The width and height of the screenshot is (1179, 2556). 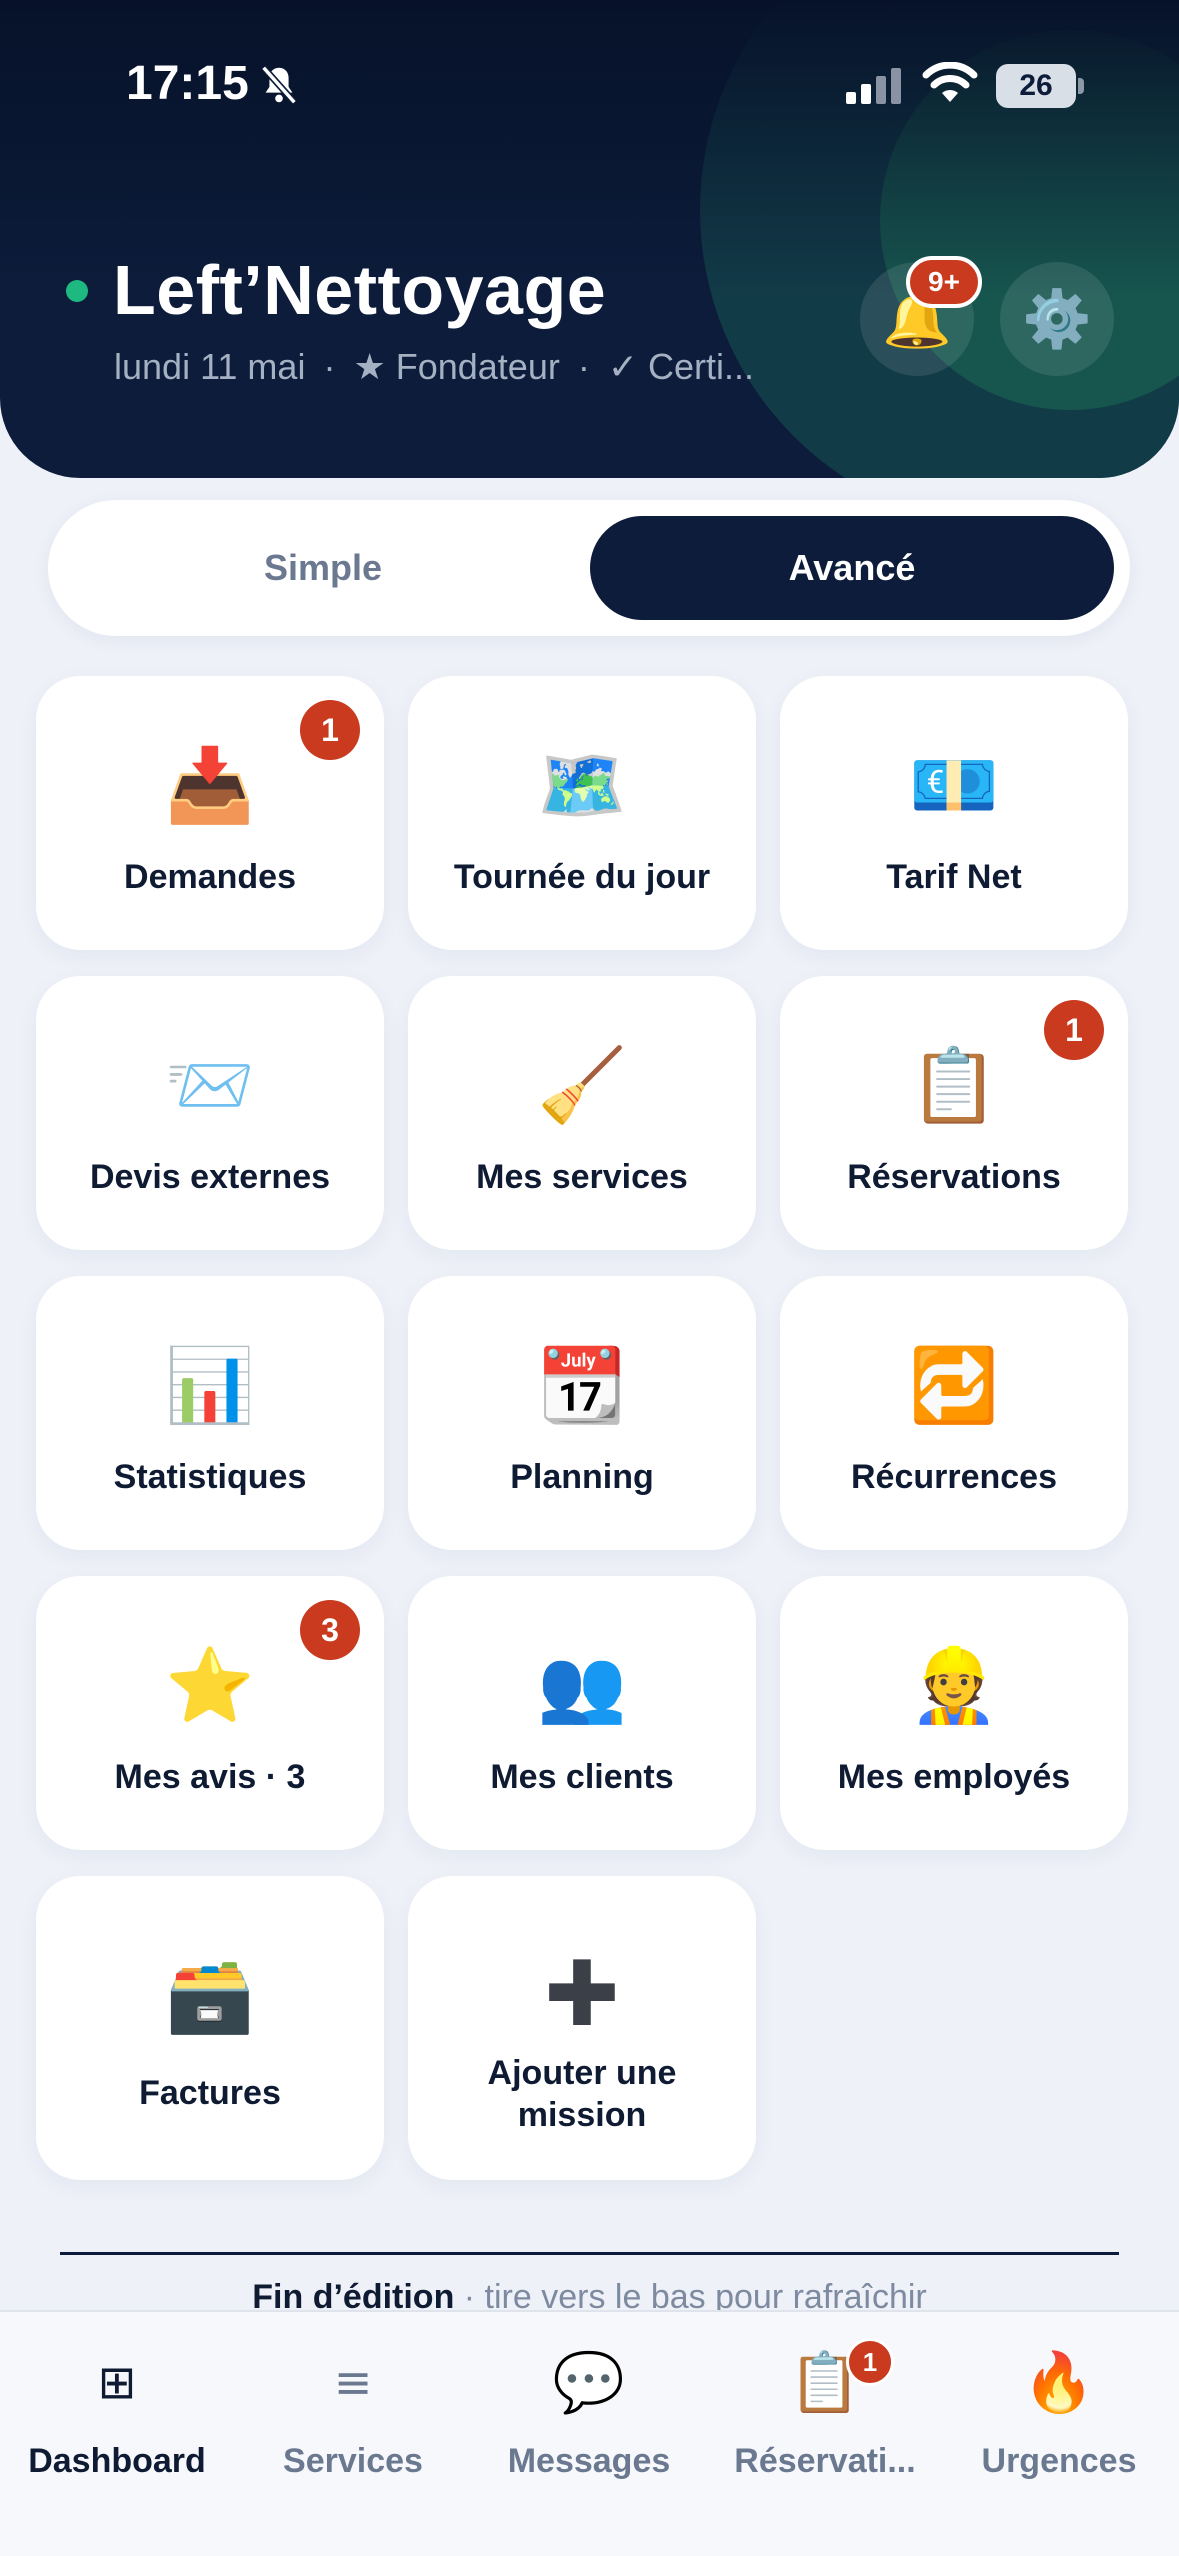 What do you see at coordinates (210, 1085) in the screenshot?
I see `envelope-icon: 📨` at bounding box center [210, 1085].